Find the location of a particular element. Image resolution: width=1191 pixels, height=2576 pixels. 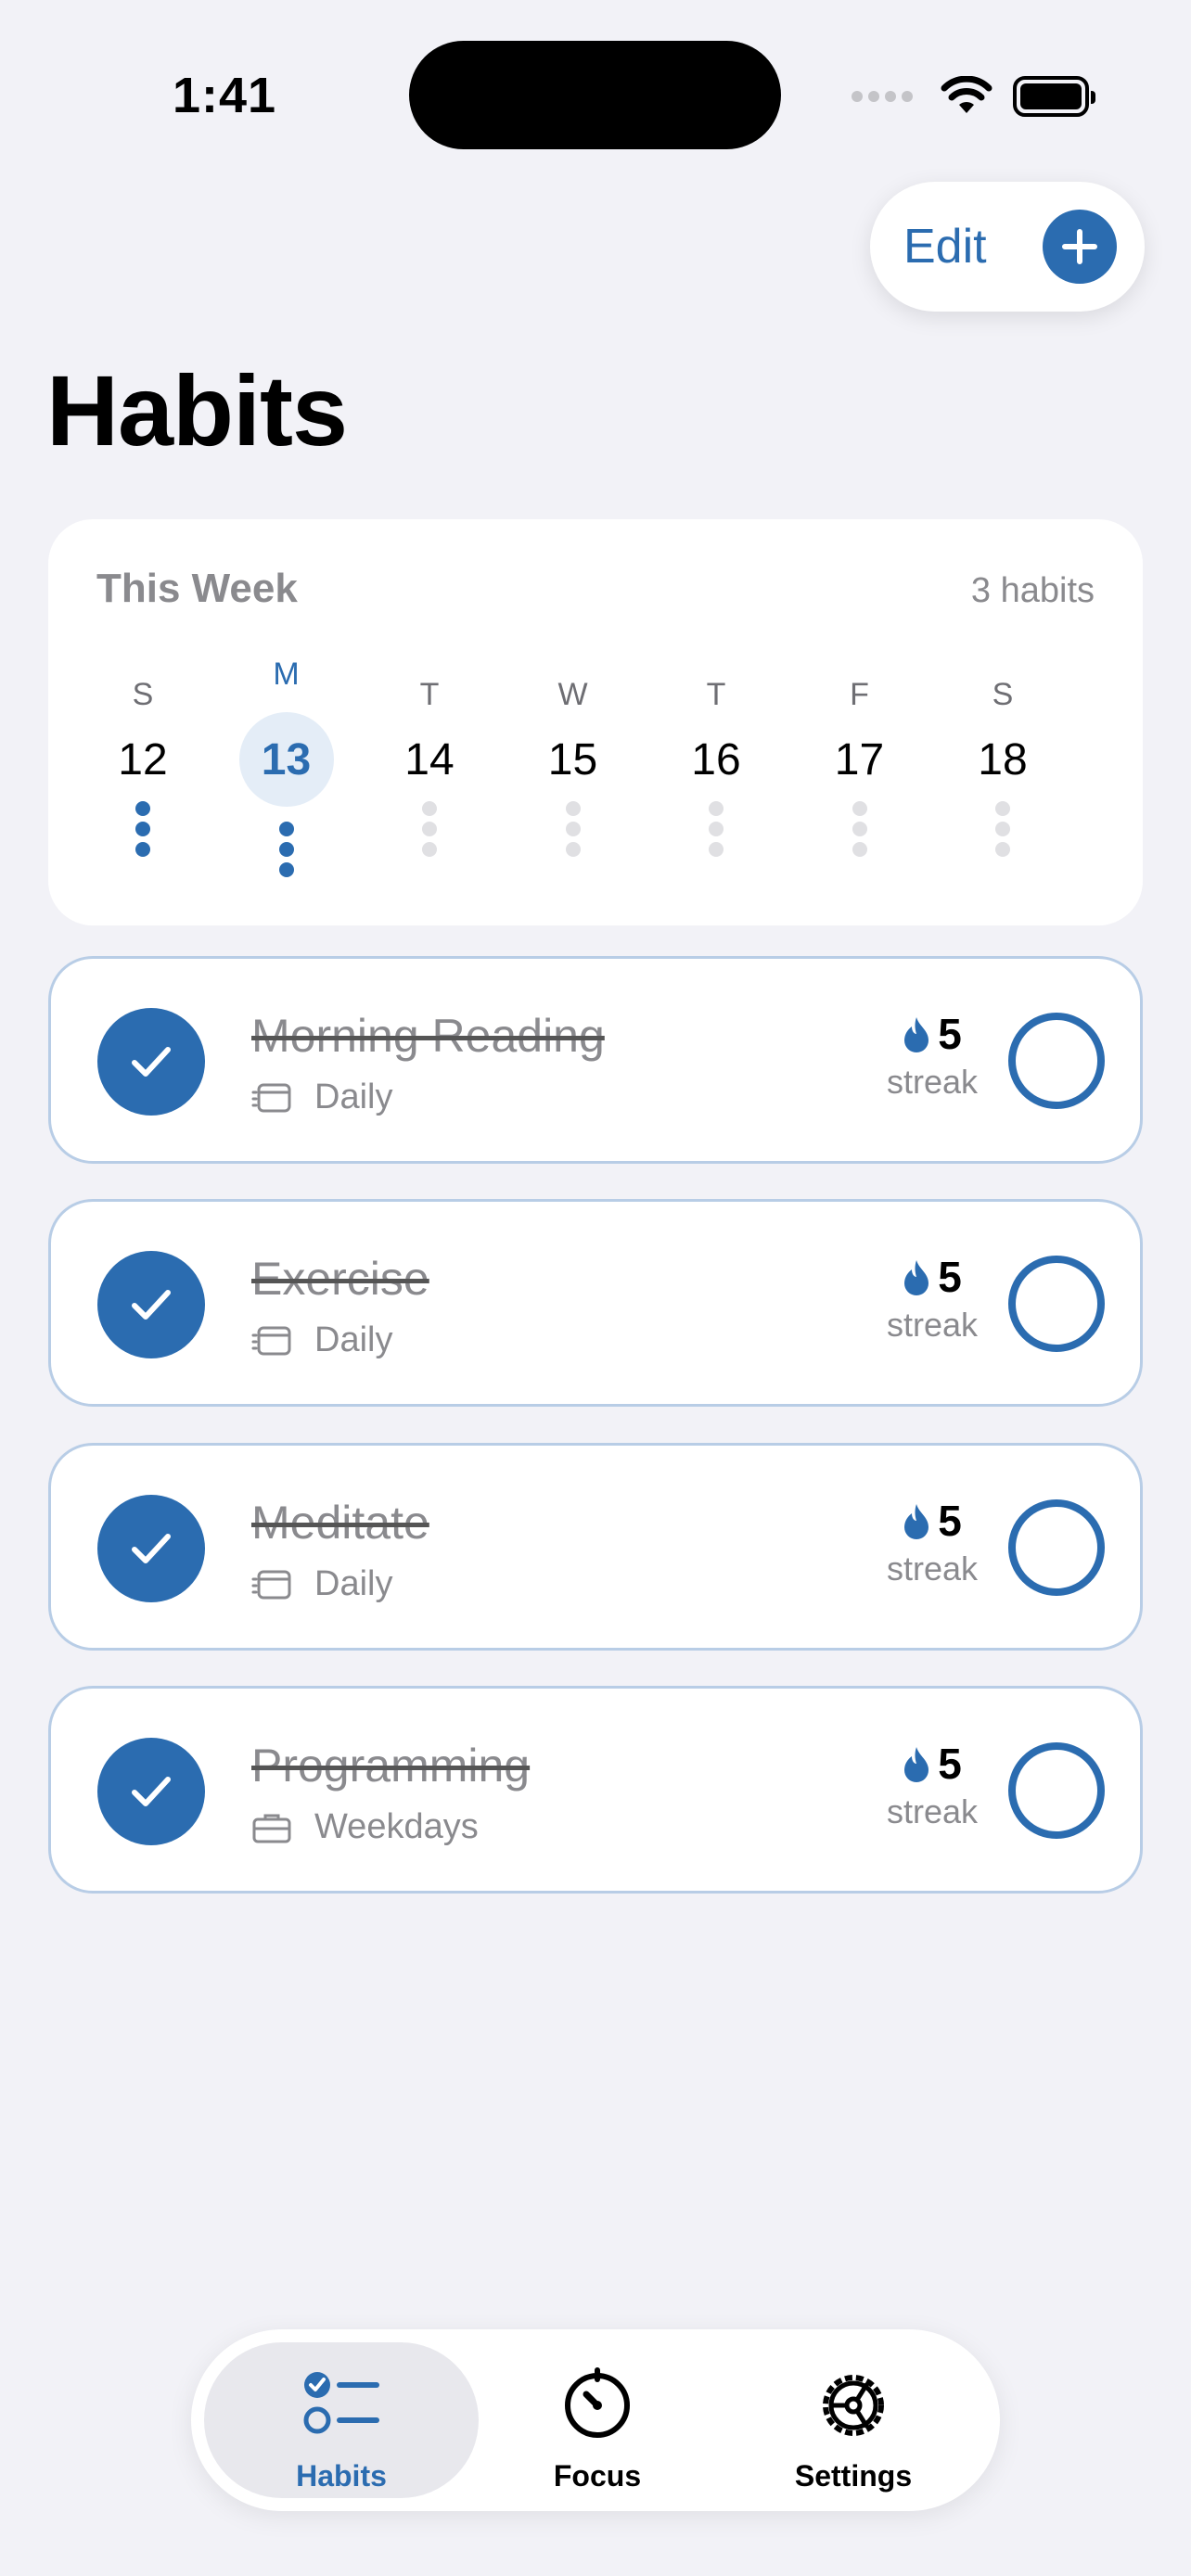

tab-label: Settings is located at coordinates (853, 2476).